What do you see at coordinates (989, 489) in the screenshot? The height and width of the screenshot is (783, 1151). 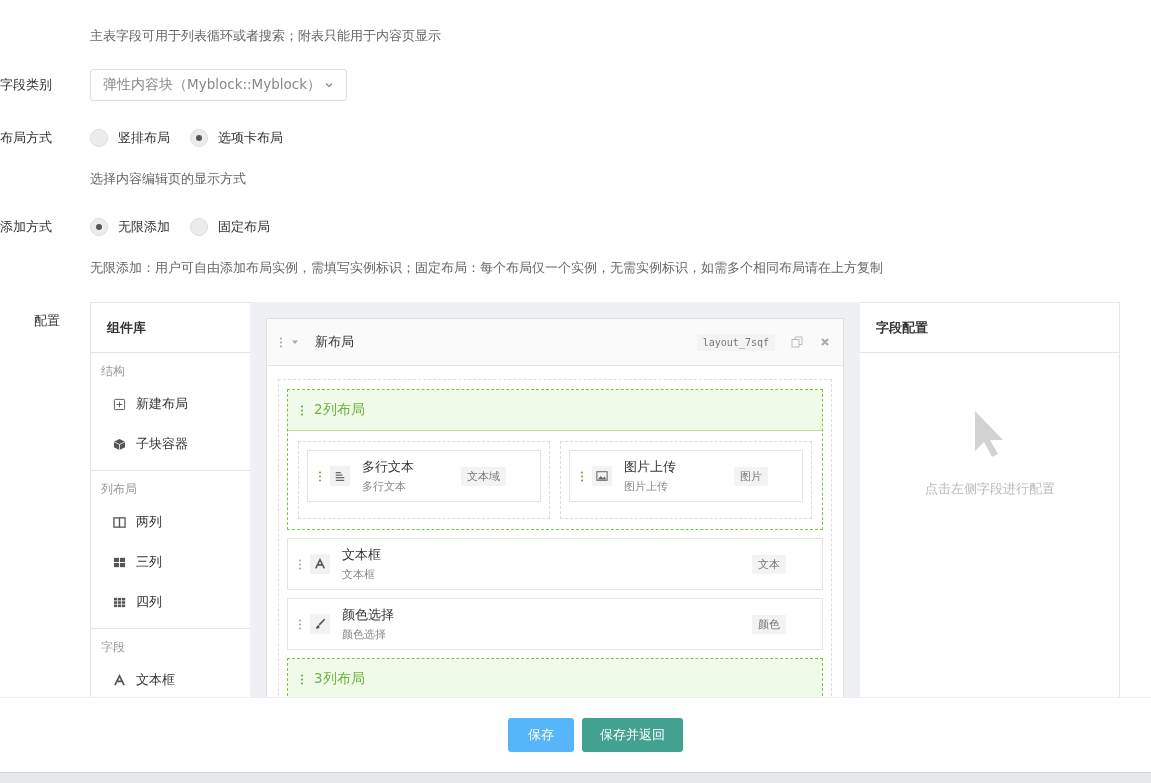 I see `empty-hint: 点击左侧字段进行配置` at bounding box center [989, 489].